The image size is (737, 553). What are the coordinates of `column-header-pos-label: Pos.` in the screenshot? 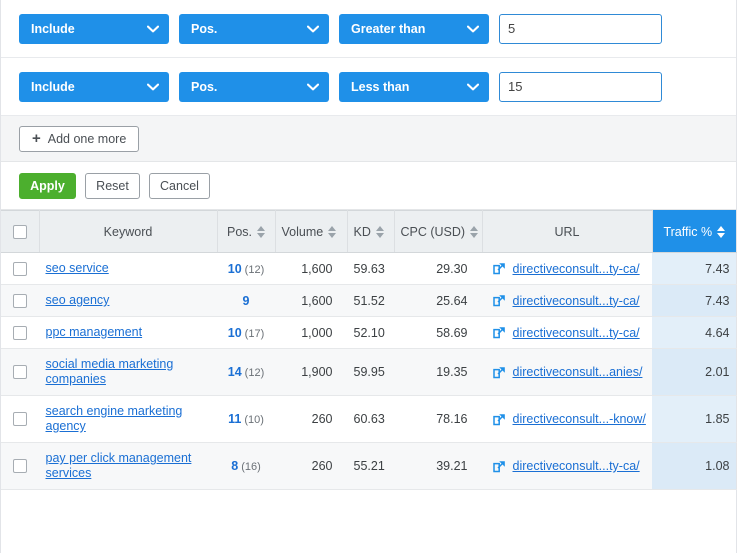 It's located at (239, 231).